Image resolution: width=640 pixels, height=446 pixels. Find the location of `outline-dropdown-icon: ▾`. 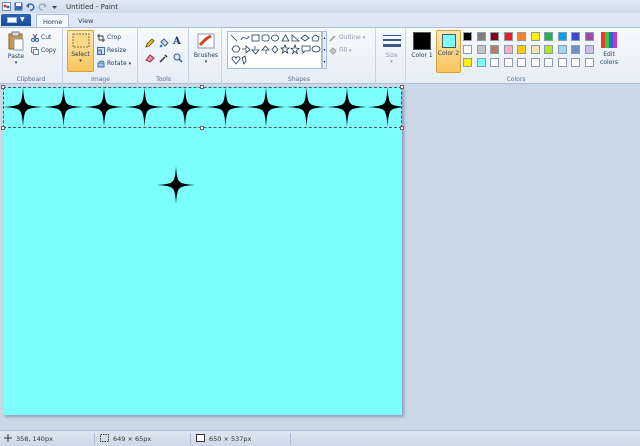

outline-dropdown-icon: ▾ is located at coordinates (364, 37).